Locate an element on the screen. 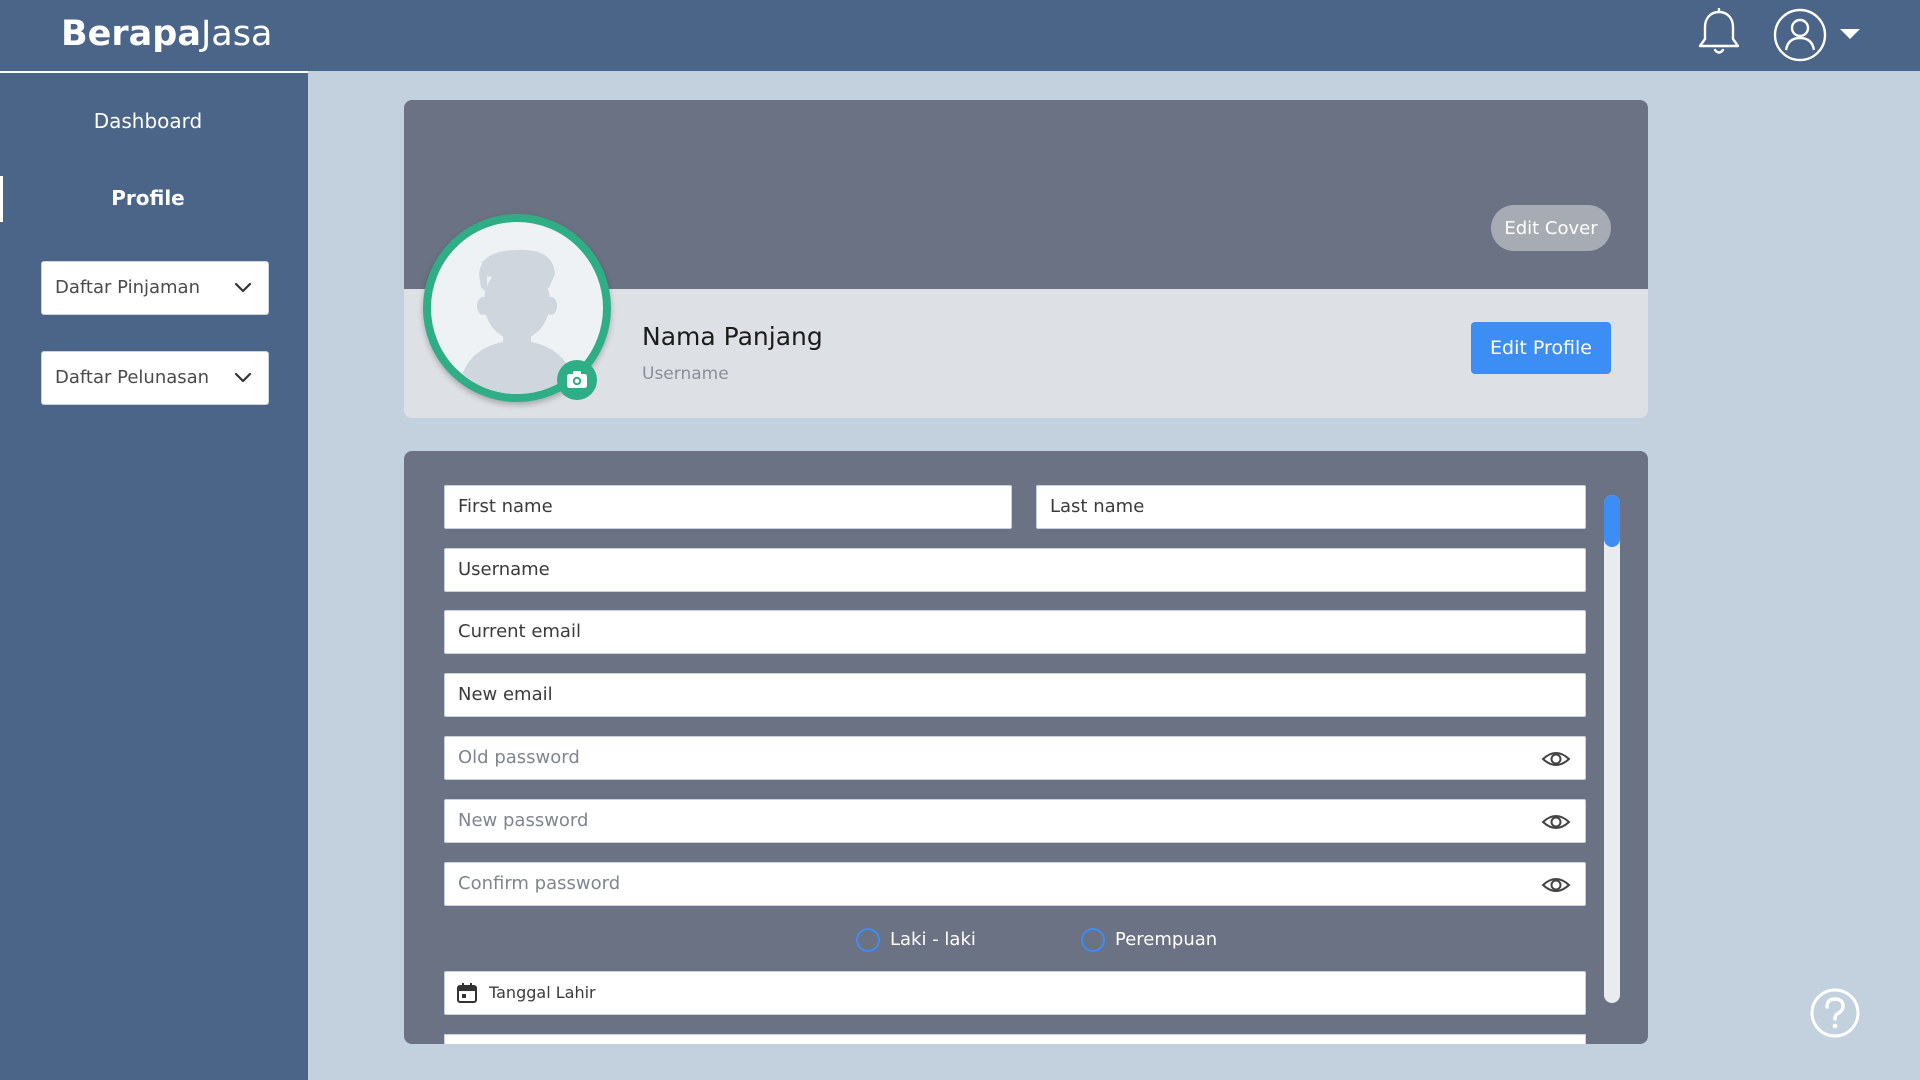  old-password-placeholder: Old password is located at coordinates (519, 757).